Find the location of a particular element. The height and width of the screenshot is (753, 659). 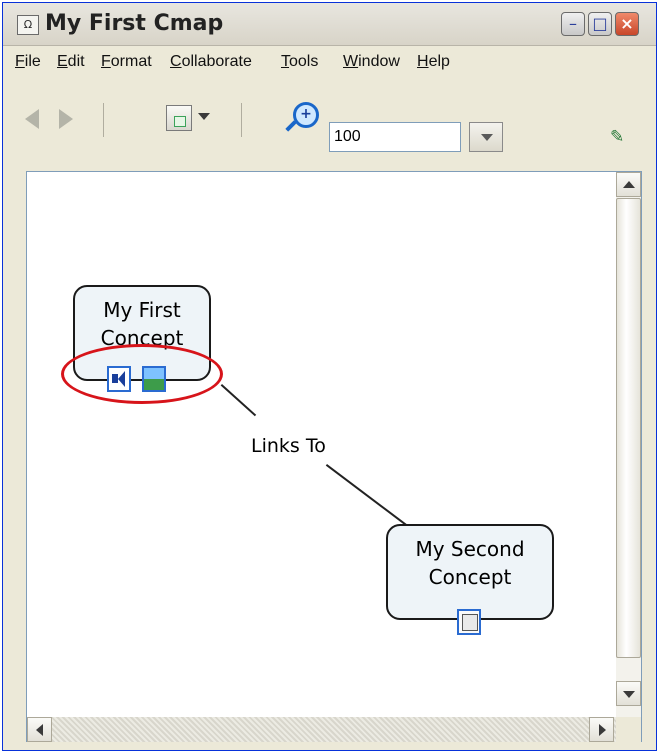

menu-edit: Edit is located at coordinates (71, 62).